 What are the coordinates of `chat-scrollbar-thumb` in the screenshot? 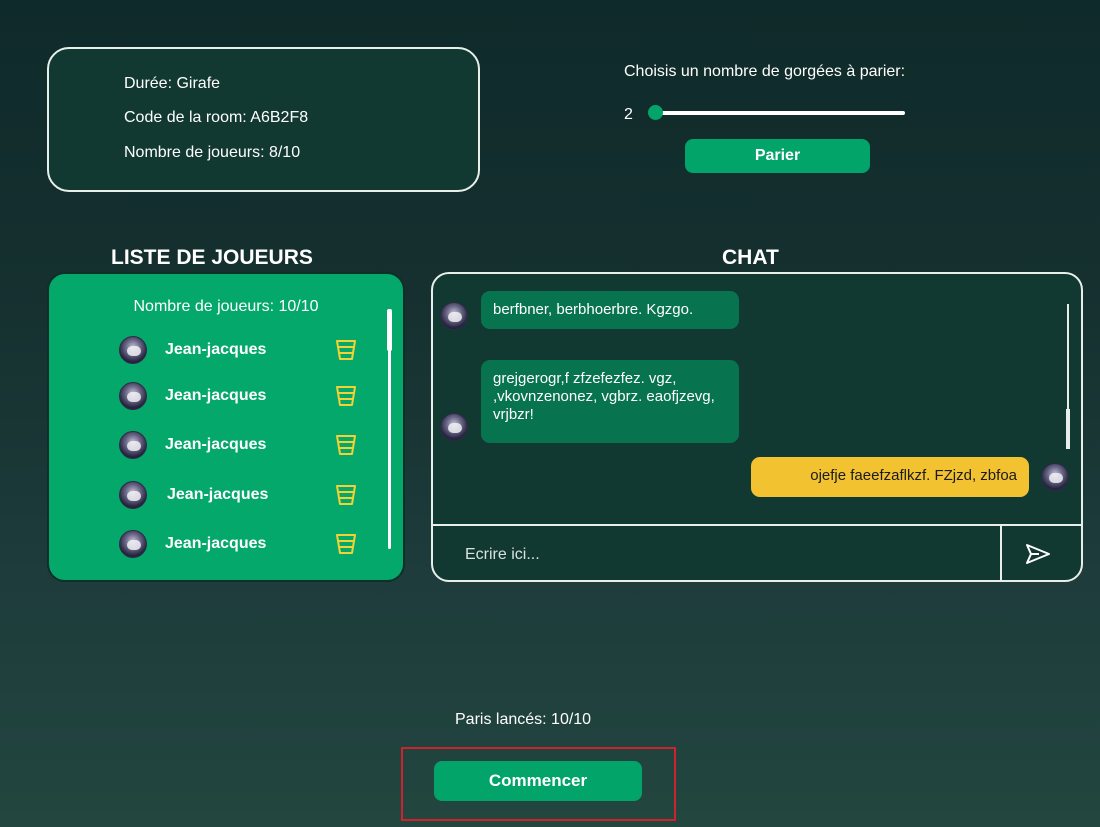 It's located at (1068, 429).